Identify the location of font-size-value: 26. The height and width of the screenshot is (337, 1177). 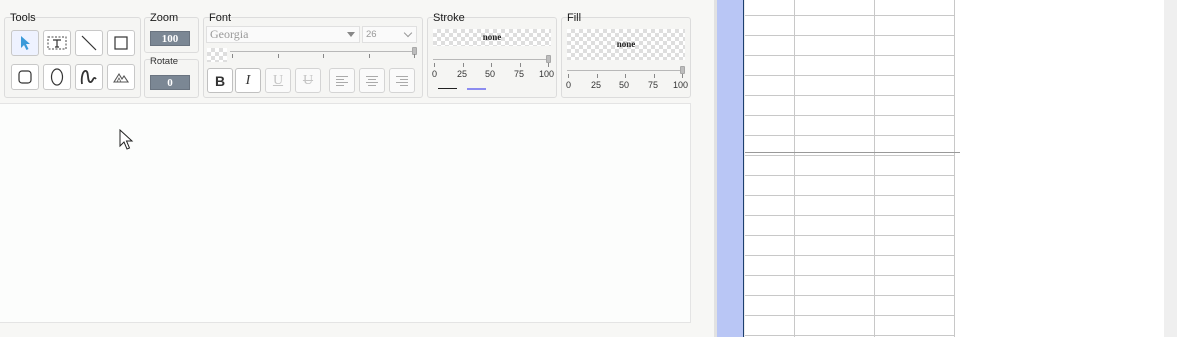
(371, 34).